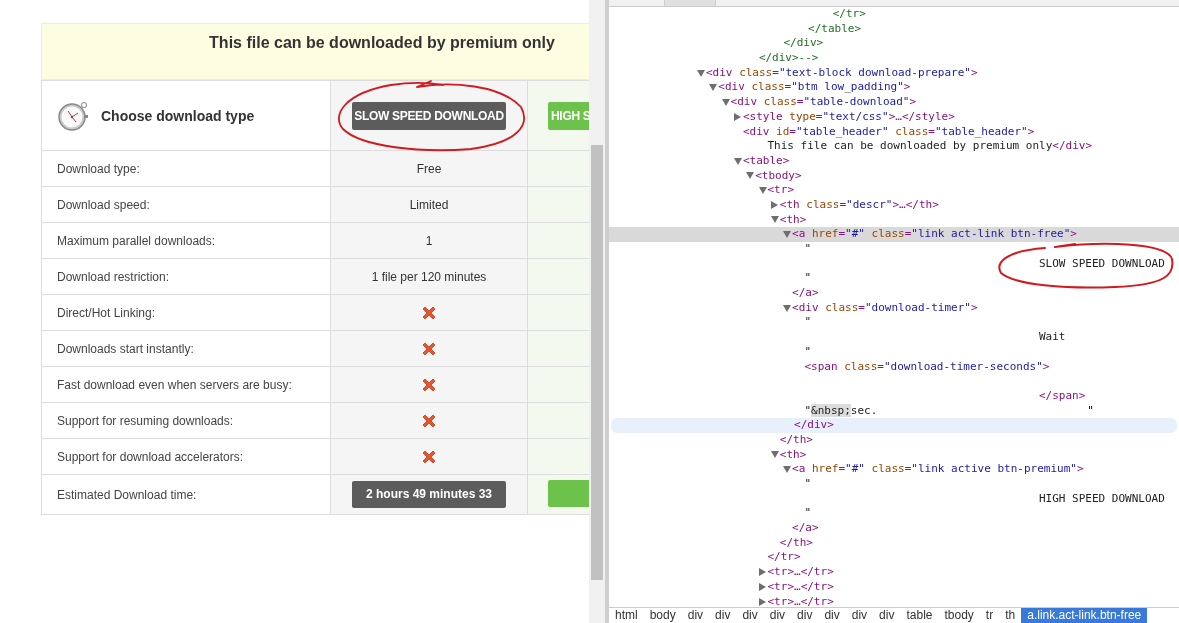 Image resolution: width=1179 pixels, height=623 pixels. Describe the element at coordinates (186, 276) in the screenshot. I see `table-cell: Download restriction:` at that location.